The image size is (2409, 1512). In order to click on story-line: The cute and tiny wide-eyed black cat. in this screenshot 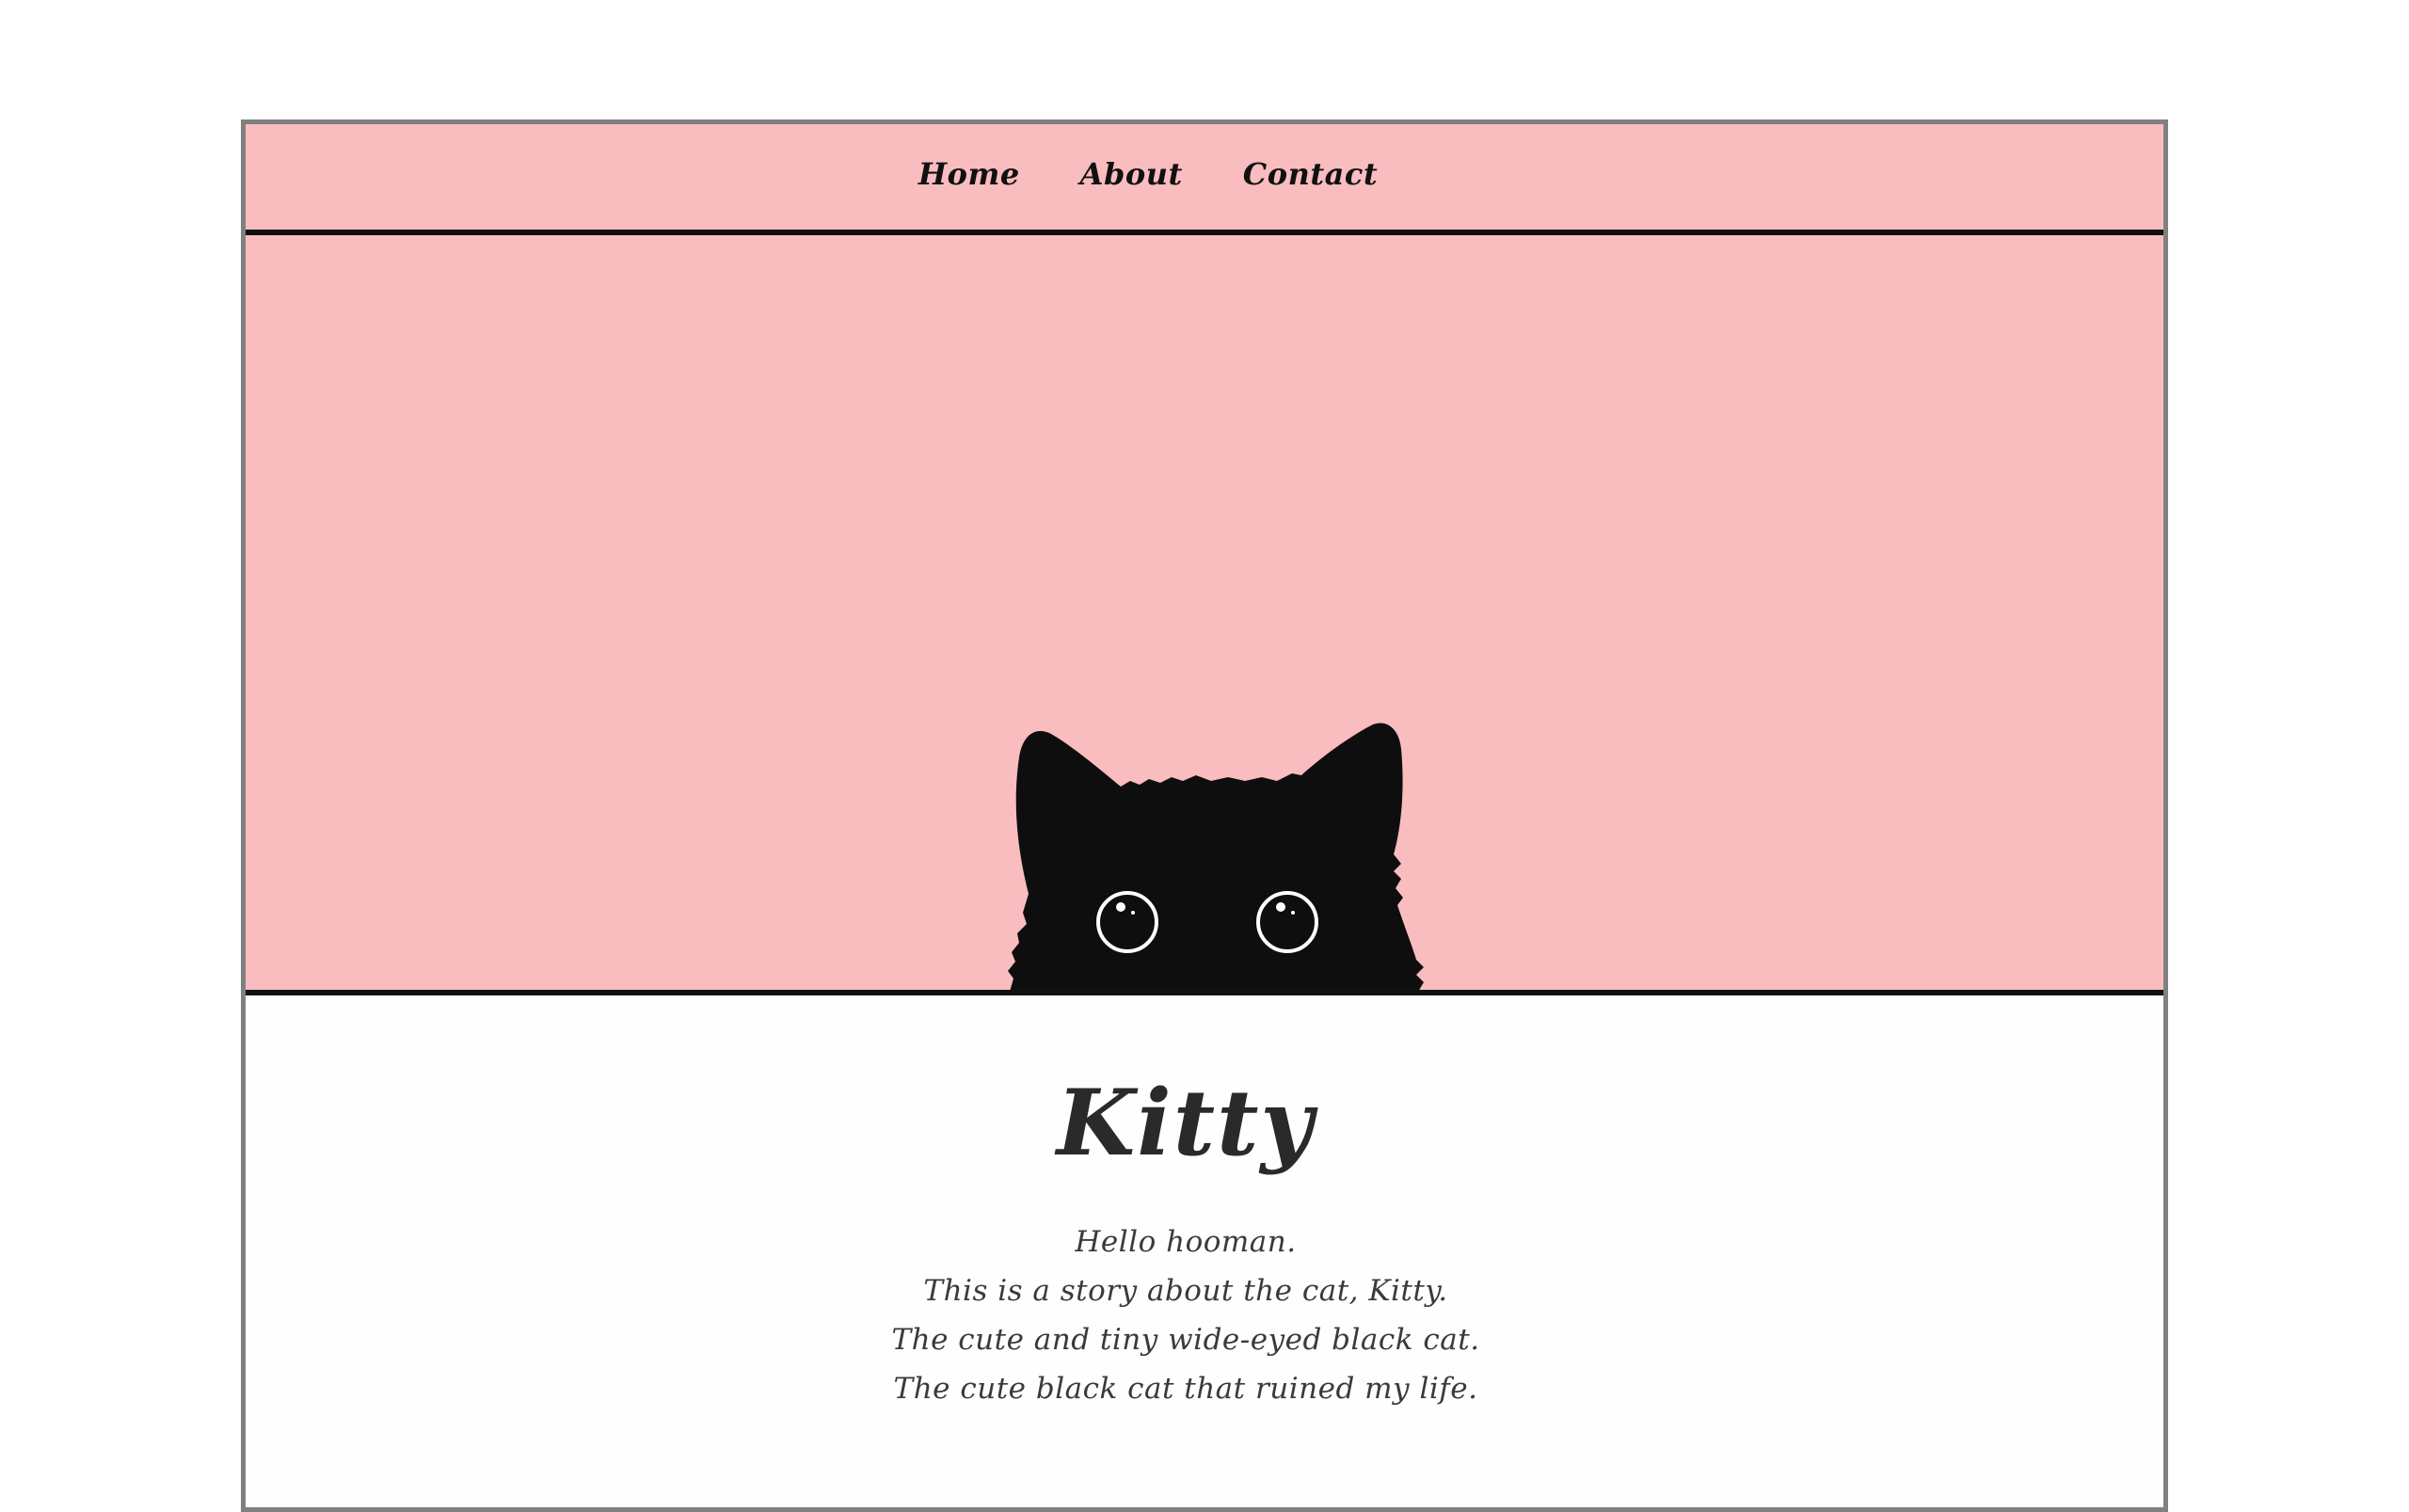, I will do `click(1185, 1340)`.